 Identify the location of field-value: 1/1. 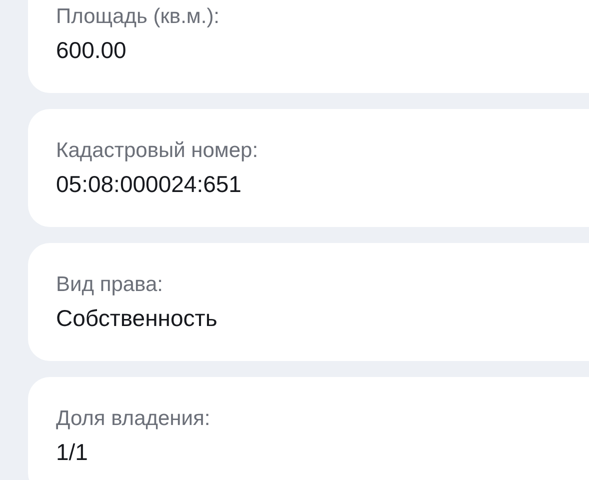
(72, 452).